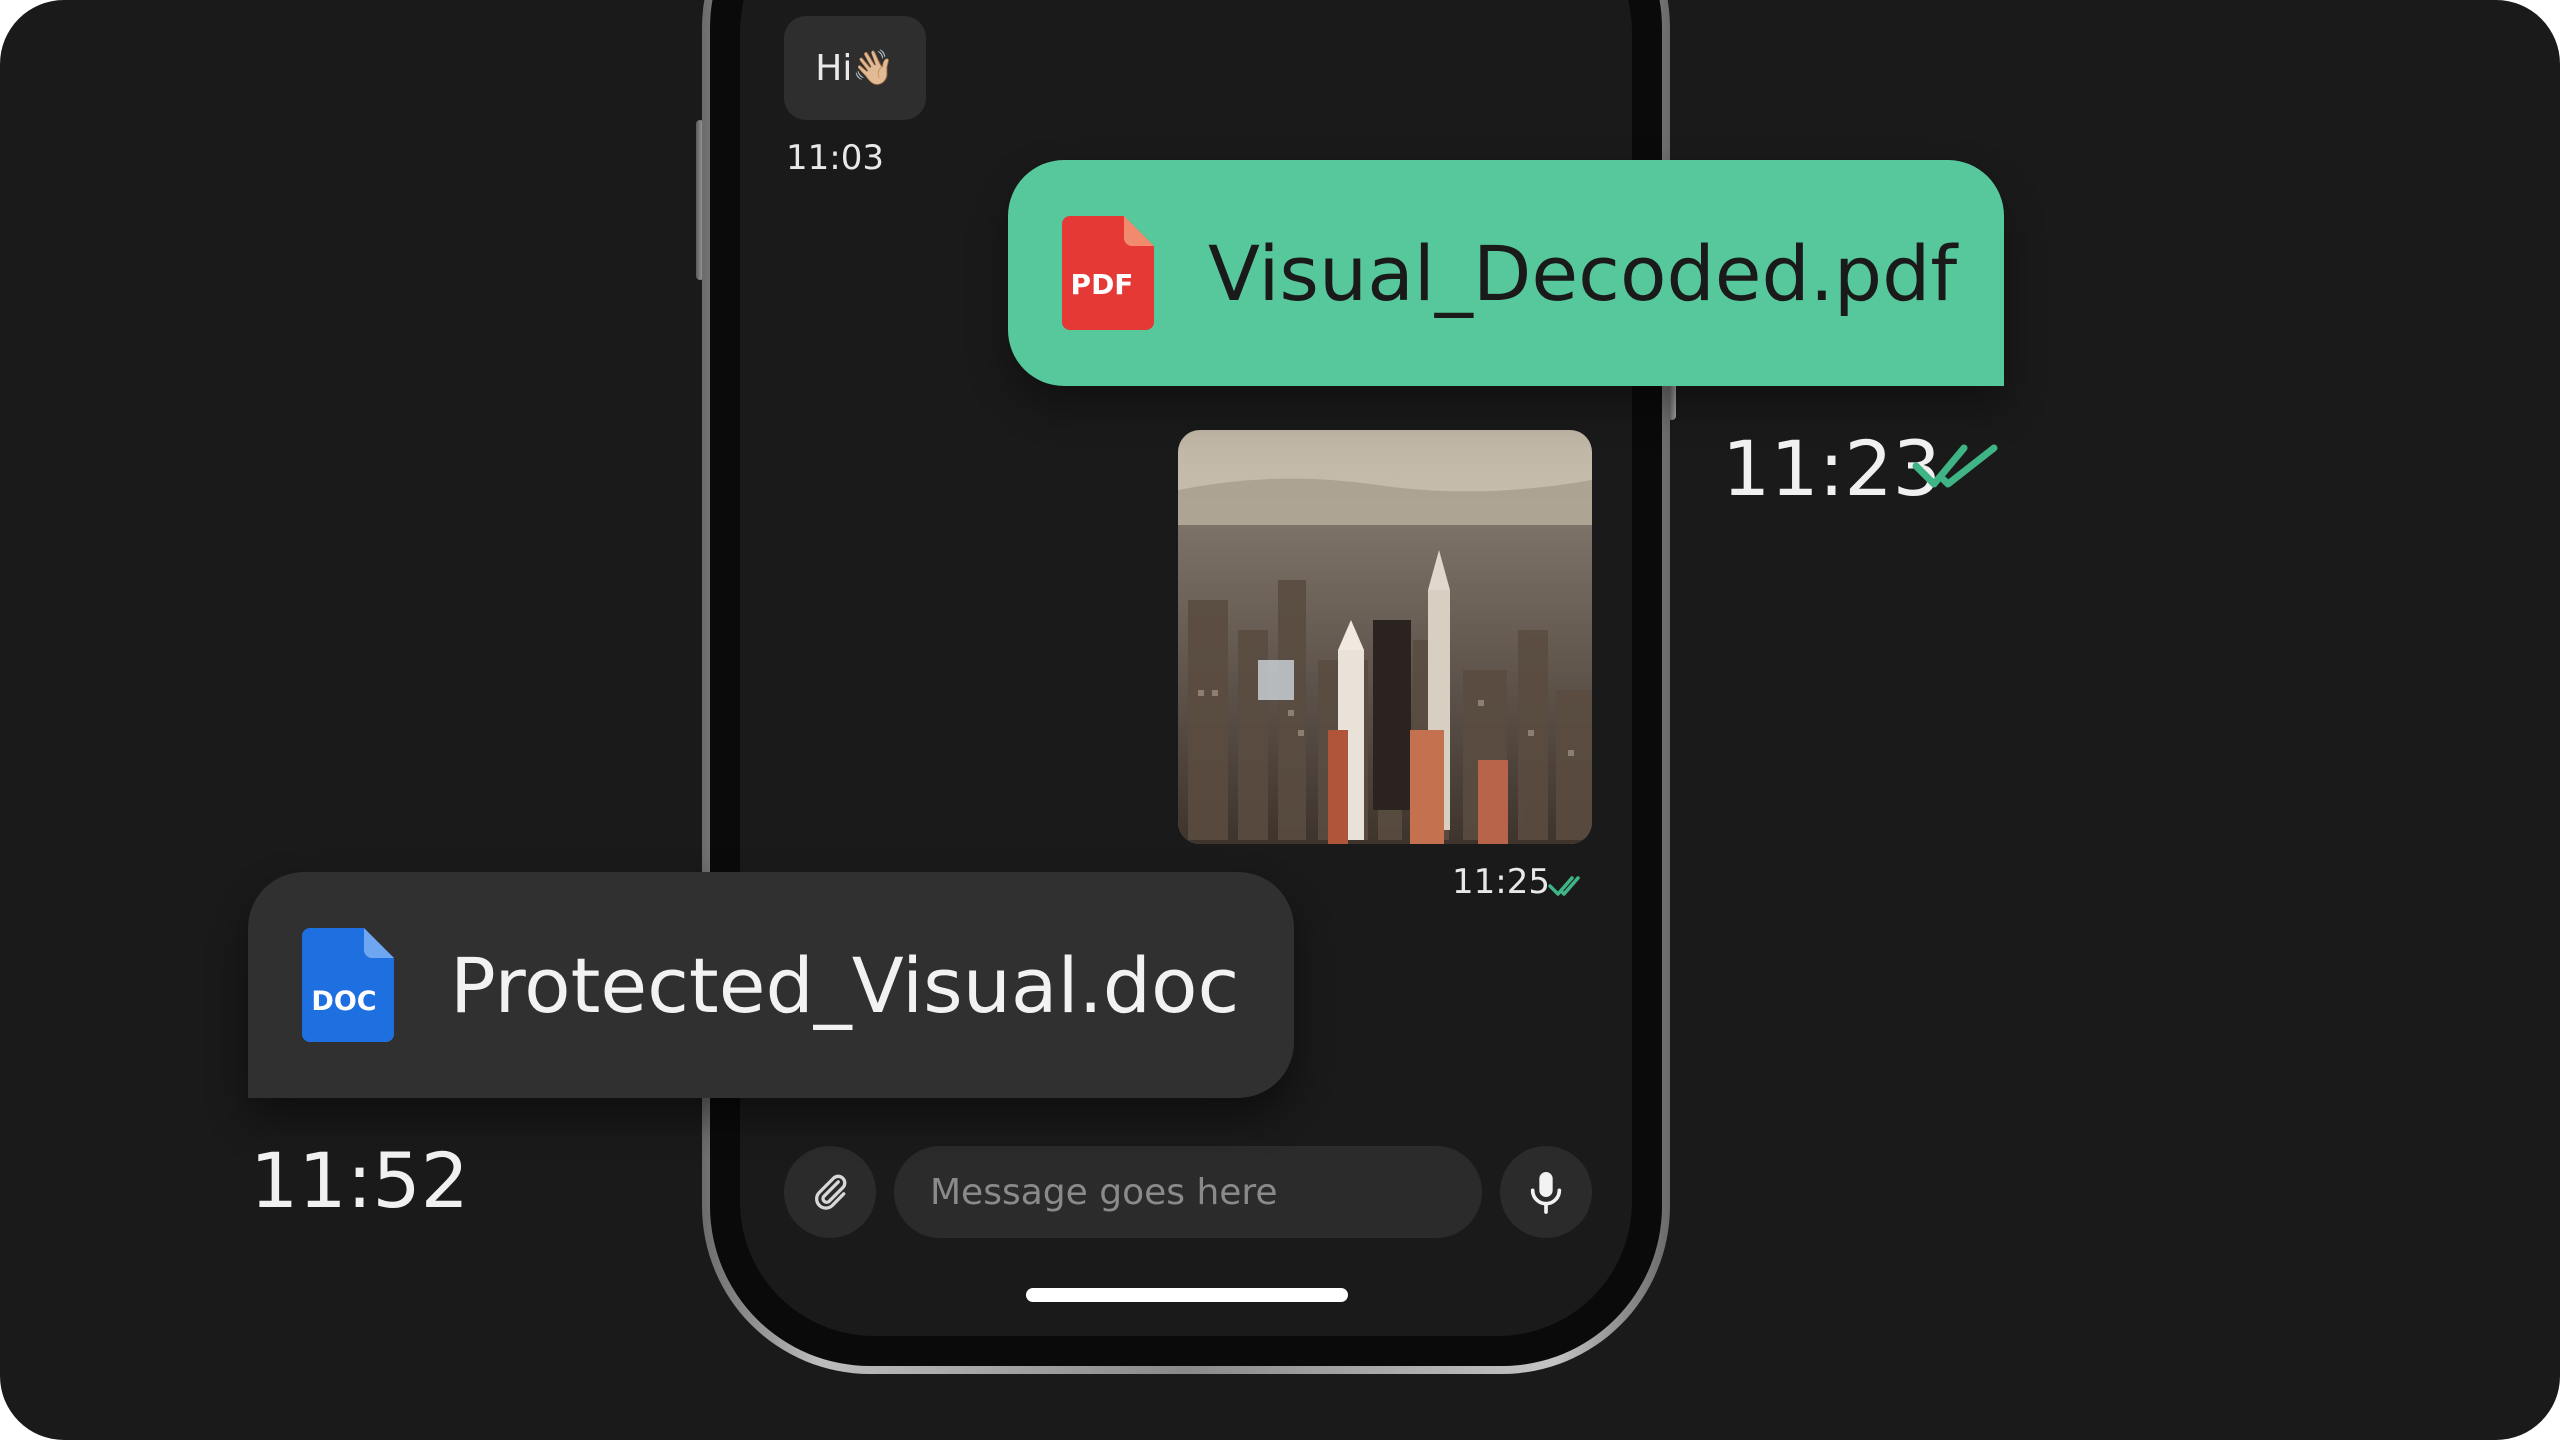 This screenshot has width=2560, height=1440. What do you see at coordinates (360, 1180) in the screenshot?
I see `doc-timestamp: 11:52` at bounding box center [360, 1180].